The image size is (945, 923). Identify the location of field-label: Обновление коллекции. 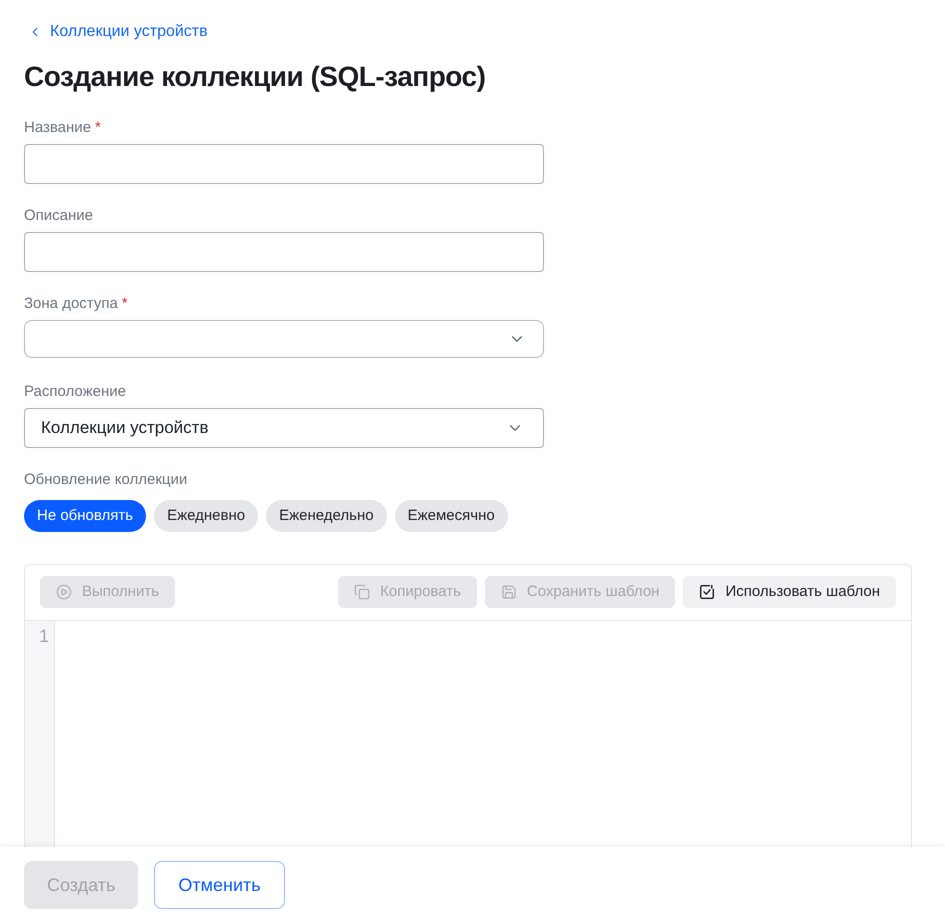
(106, 480).